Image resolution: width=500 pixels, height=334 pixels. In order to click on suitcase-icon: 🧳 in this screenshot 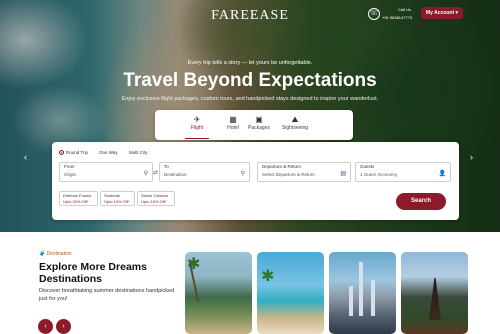, I will do `click(42, 254)`.